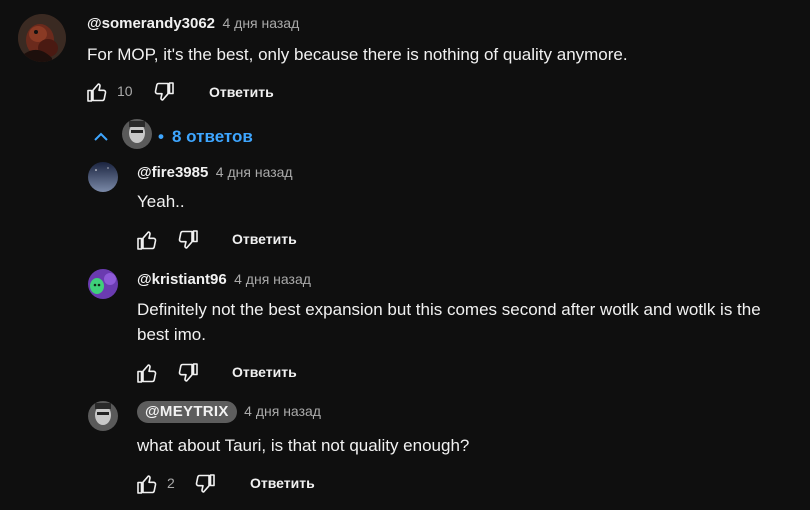 This screenshot has width=810, height=510. What do you see at coordinates (101, 136) in the screenshot?
I see `chevron-up-icon` at bounding box center [101, 136].